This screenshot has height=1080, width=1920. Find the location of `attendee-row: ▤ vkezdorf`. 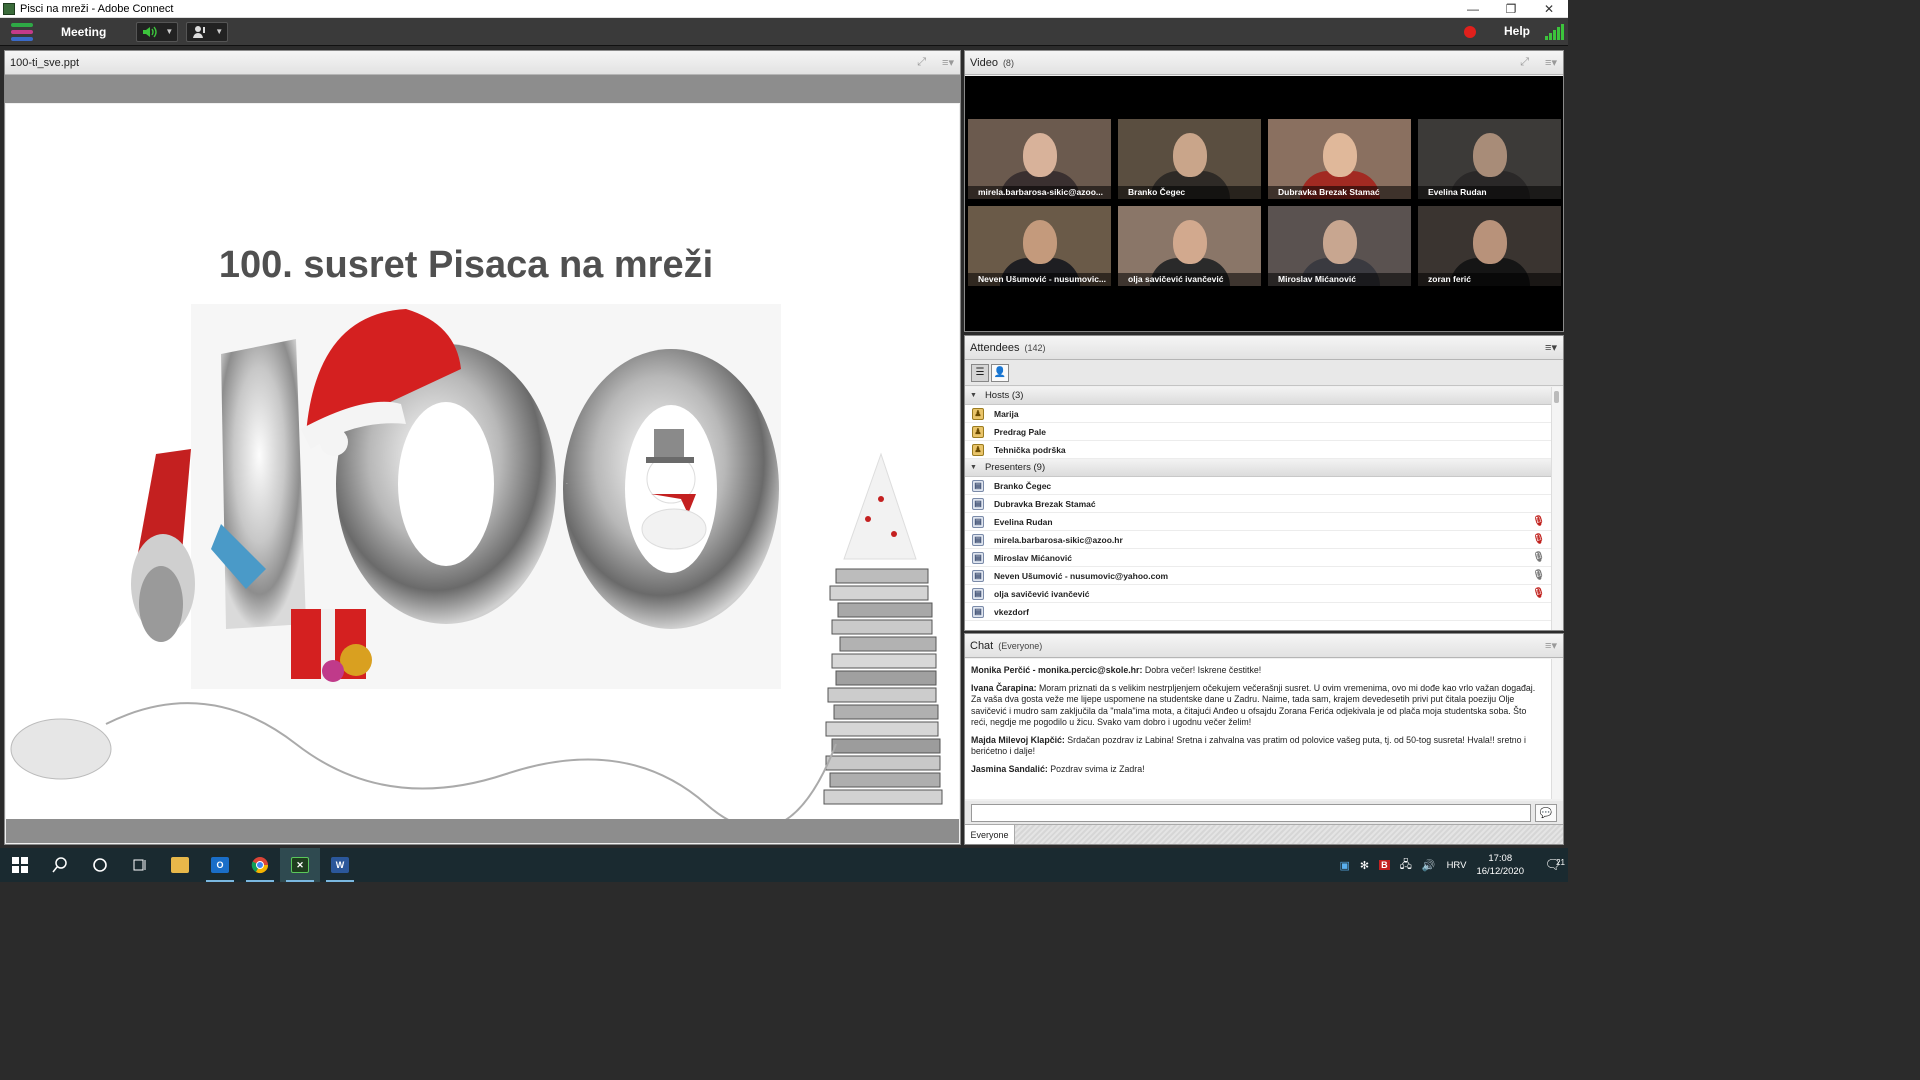

attendee-row: ▤ vkezdorf is located at coordinates (1258, 612).